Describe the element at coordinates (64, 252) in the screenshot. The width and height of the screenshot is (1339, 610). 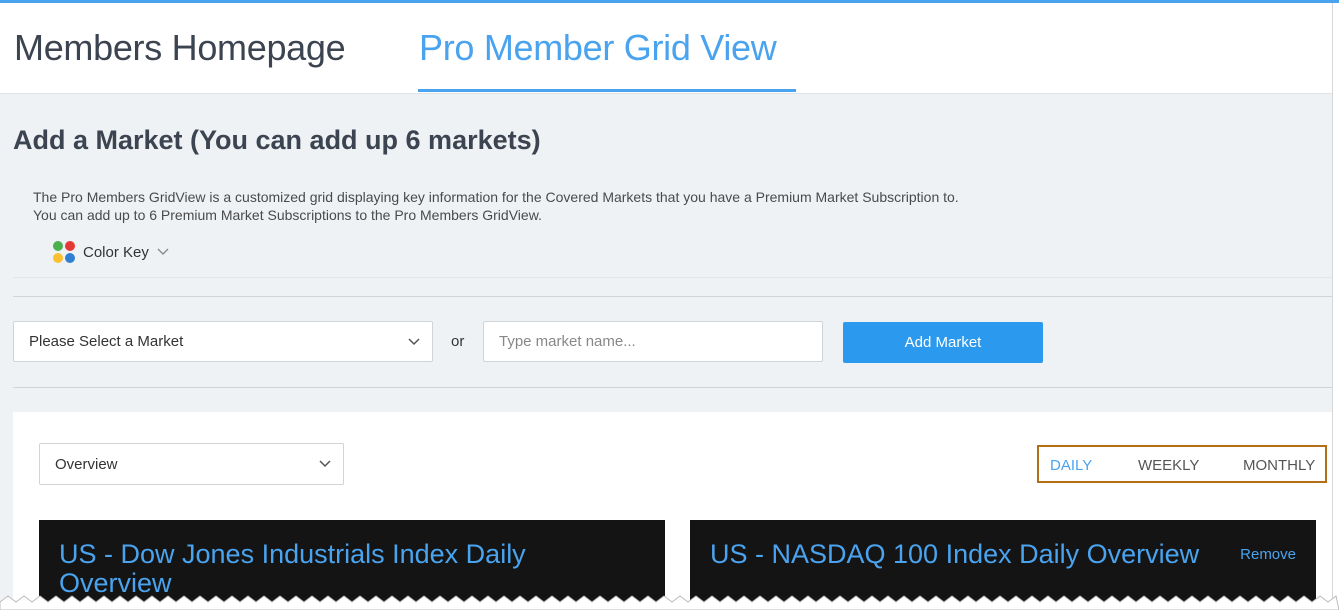
I see `color-key-icon` at that location.